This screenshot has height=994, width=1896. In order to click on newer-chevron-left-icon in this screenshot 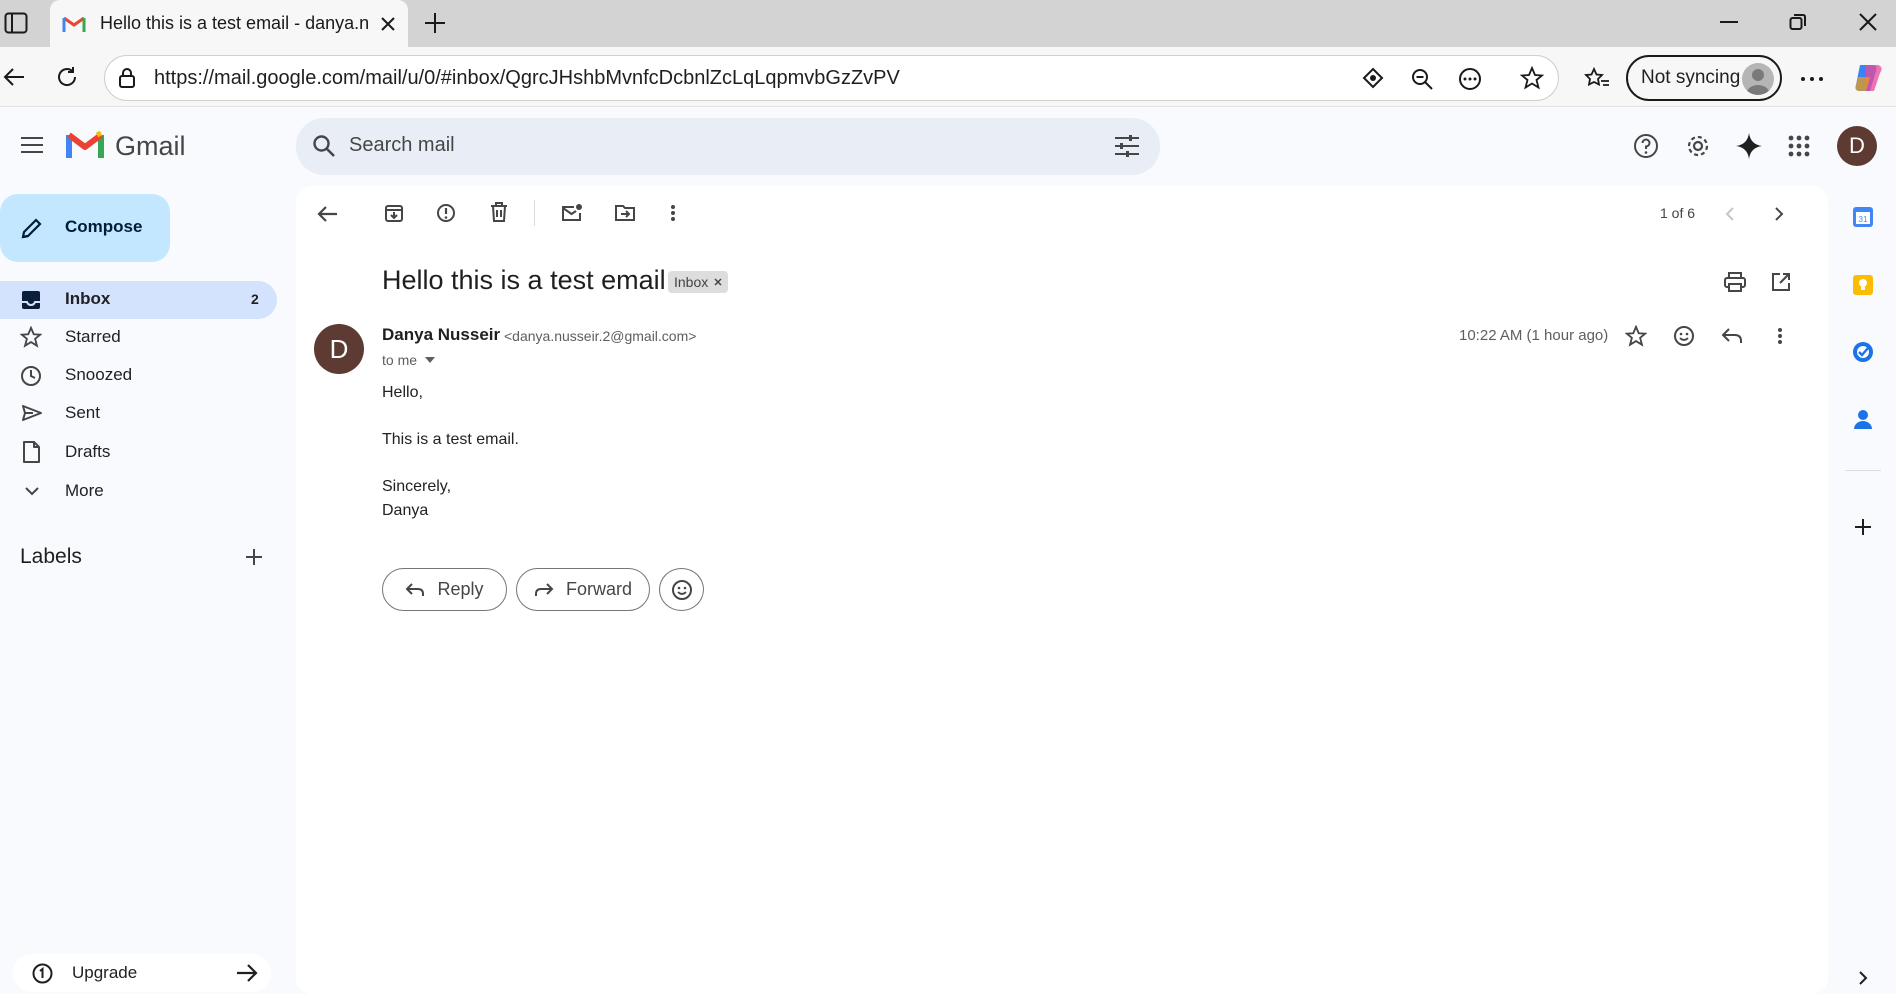, I will do `click(1730, 214)`.